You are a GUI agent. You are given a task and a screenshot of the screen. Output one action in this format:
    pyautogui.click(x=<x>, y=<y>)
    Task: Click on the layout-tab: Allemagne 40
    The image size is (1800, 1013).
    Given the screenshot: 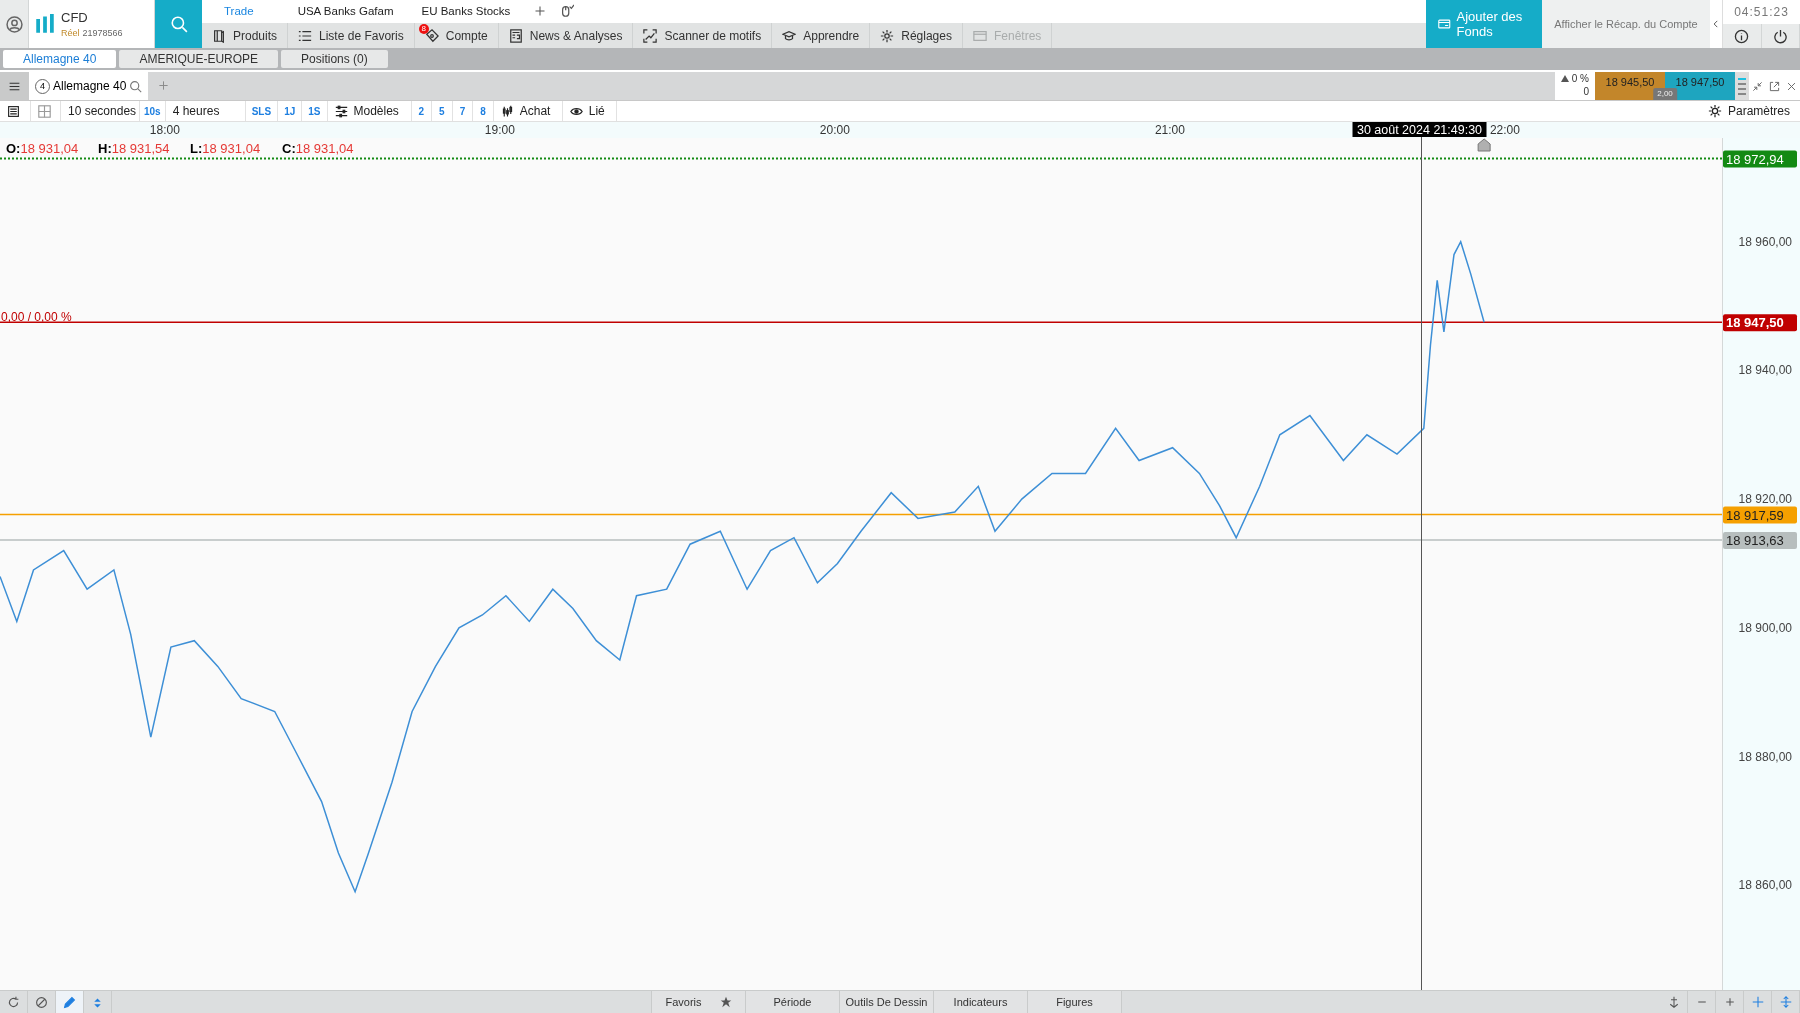 What is the action you would take?
    pyautogui.click(x=60, y=59)
    